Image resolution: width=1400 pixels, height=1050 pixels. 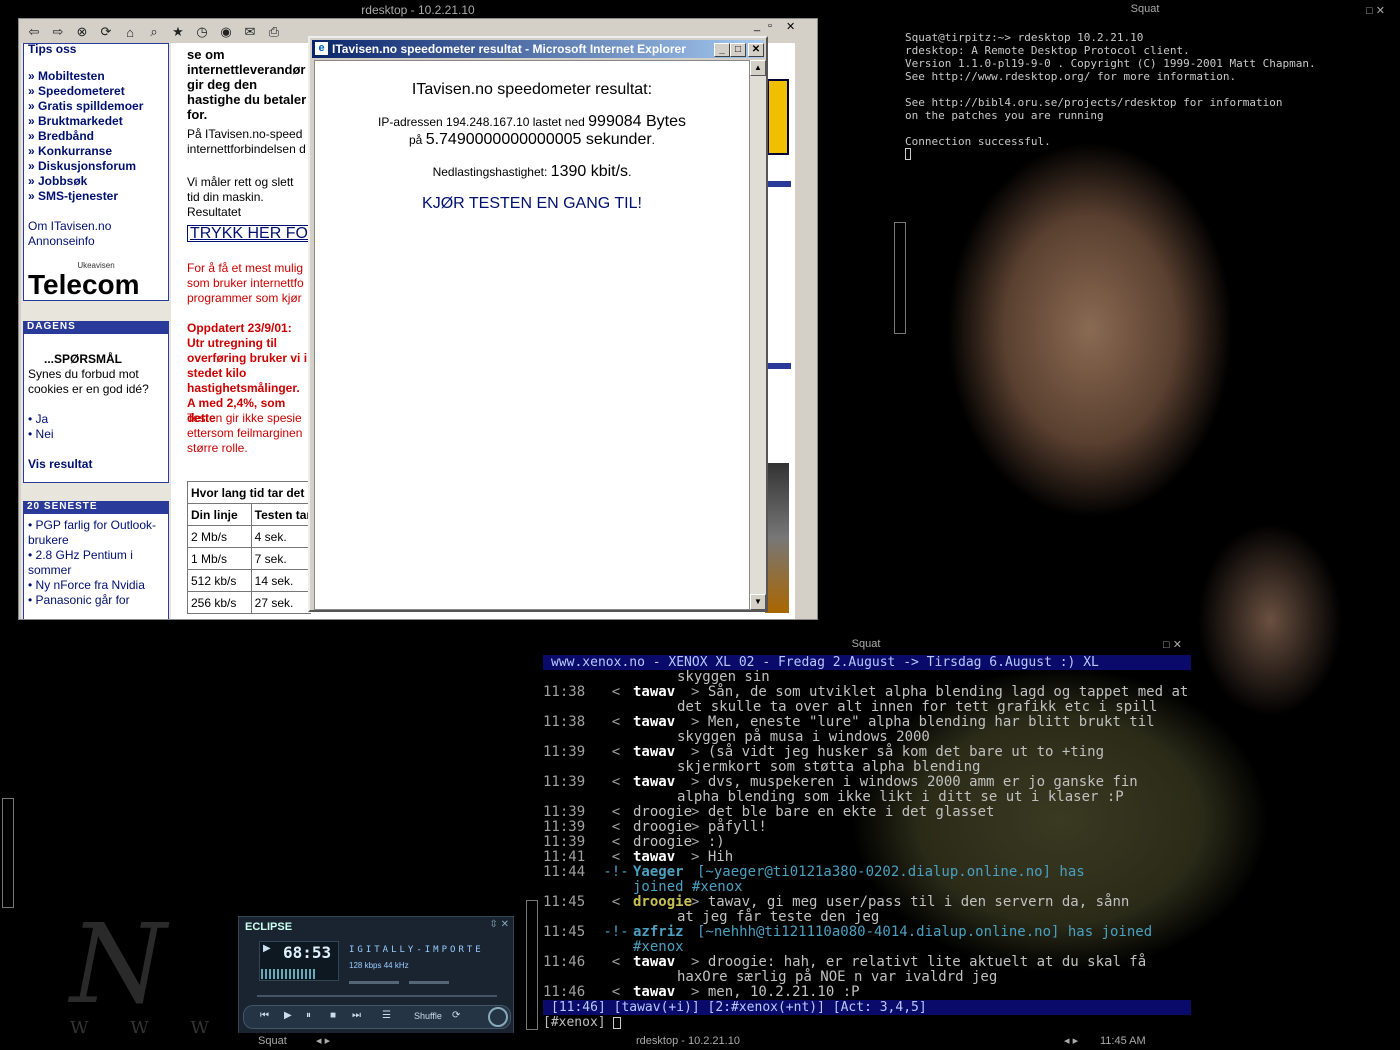 I want to click on table-row: 2 Mb/s 4 sek., so click(x=249, y=536).